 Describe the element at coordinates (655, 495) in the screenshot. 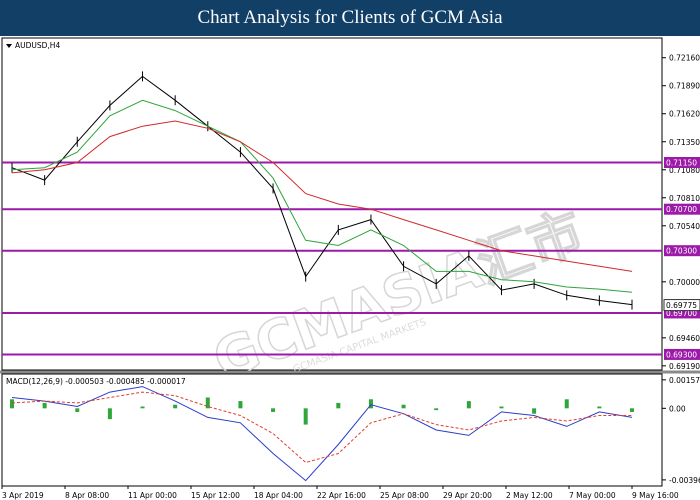

I see `x-tick-label: 9 May 16:00` at that location.